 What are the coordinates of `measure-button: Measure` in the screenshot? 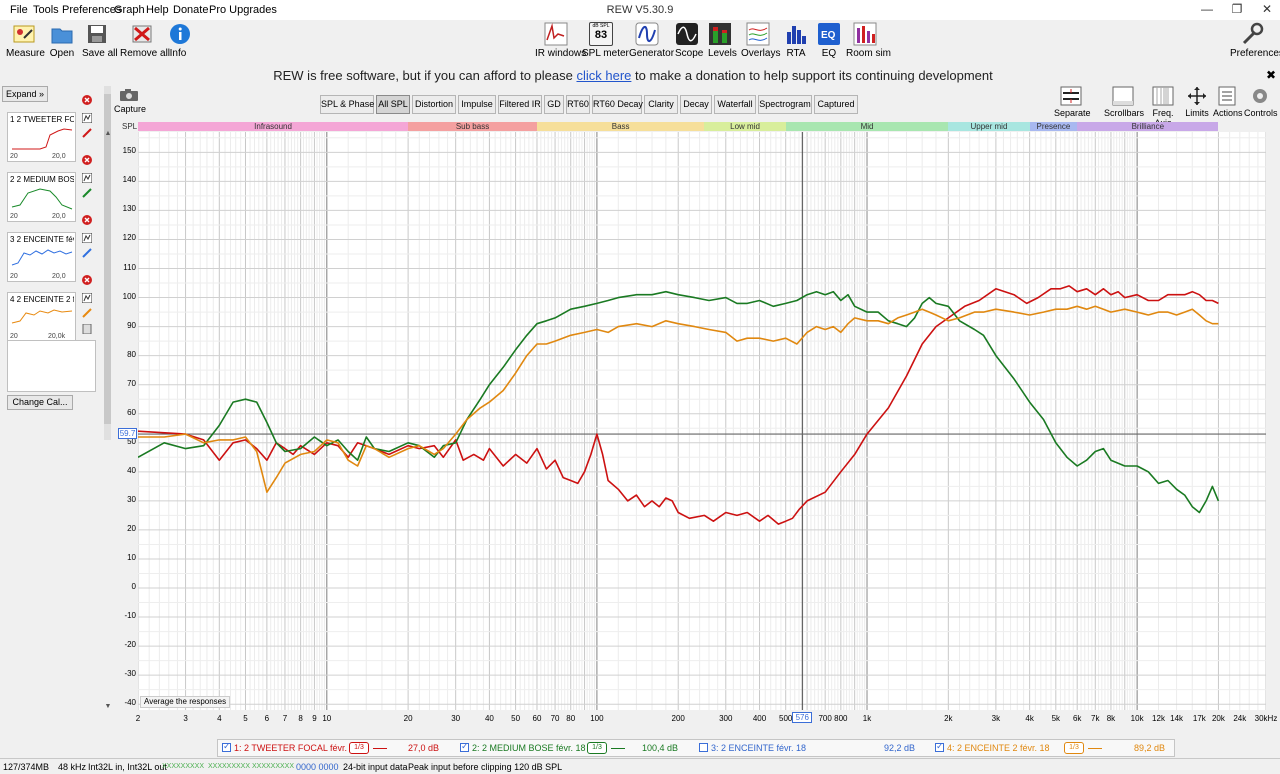 It's located at (25, 40).